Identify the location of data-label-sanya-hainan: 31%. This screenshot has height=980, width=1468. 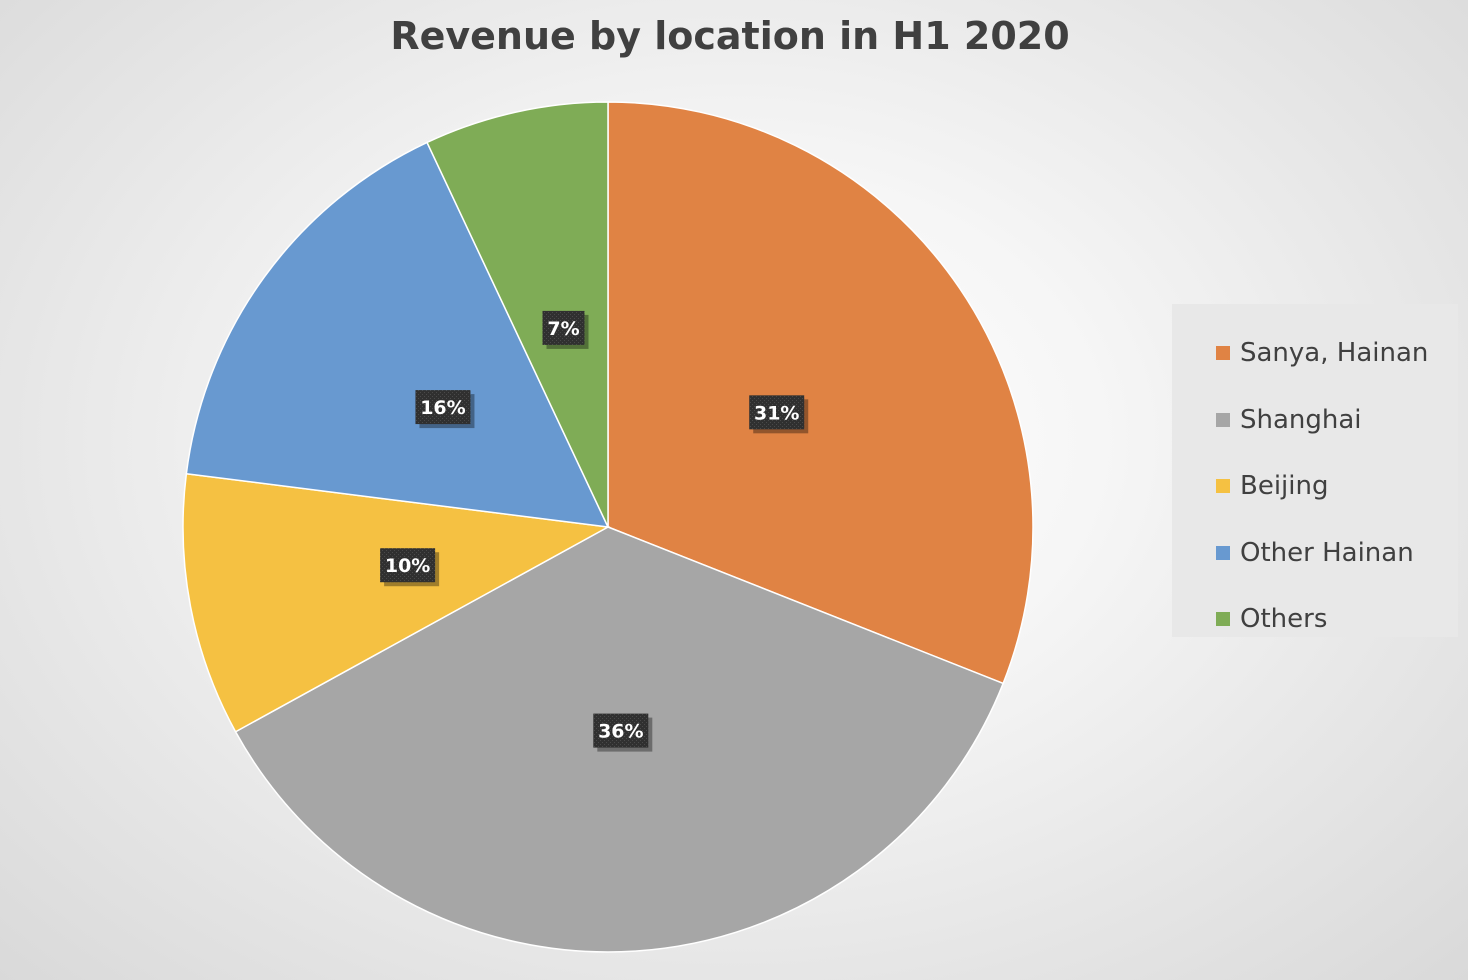
(779, 414).